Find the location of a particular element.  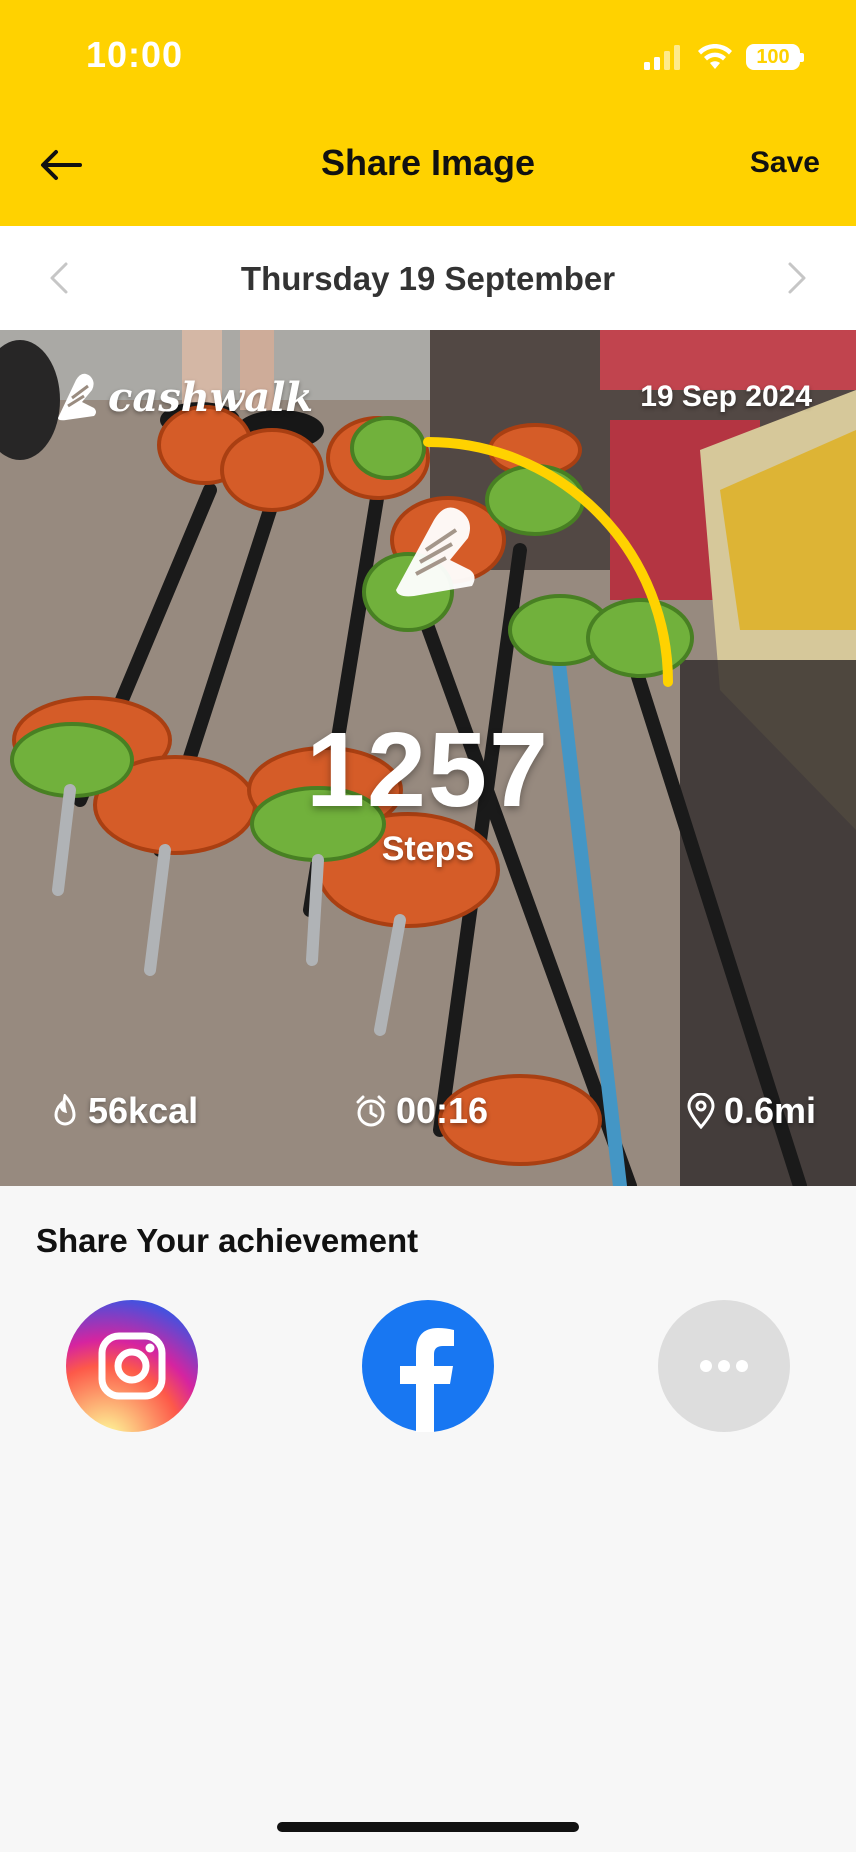

distance-stat: 0.6mi is located at coordinates (751, 1111).